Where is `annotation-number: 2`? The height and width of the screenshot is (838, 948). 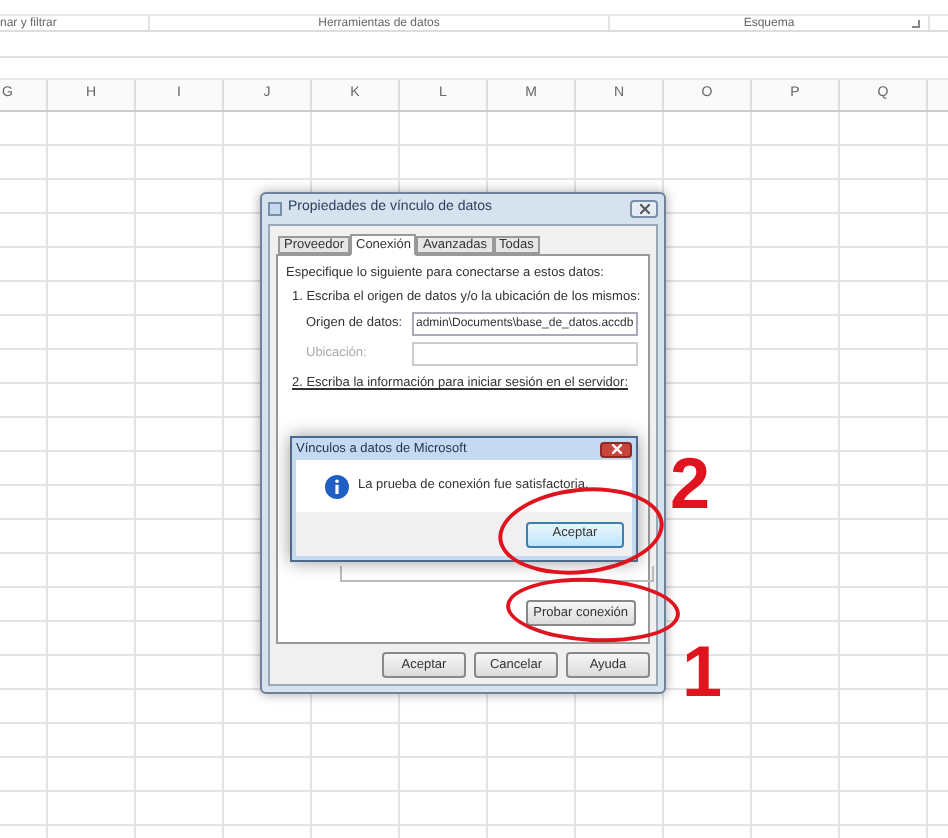
annotation-number: 2 is located at coordinates (690, 484).